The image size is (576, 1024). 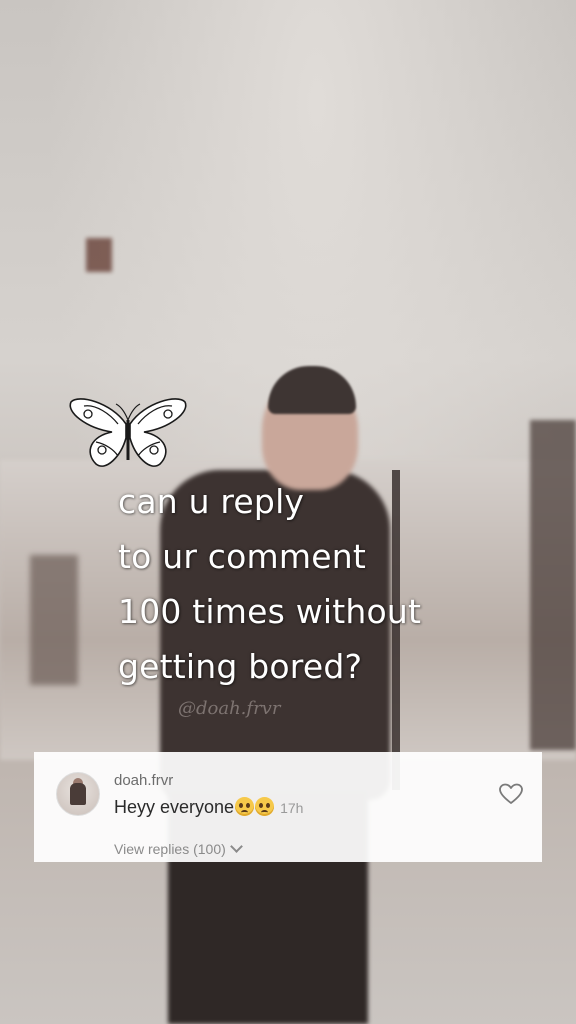 What do you see at coordinates (553, 585) in the screenshot?
I see `scene-shadow-right` at bounding box center [553, 585].